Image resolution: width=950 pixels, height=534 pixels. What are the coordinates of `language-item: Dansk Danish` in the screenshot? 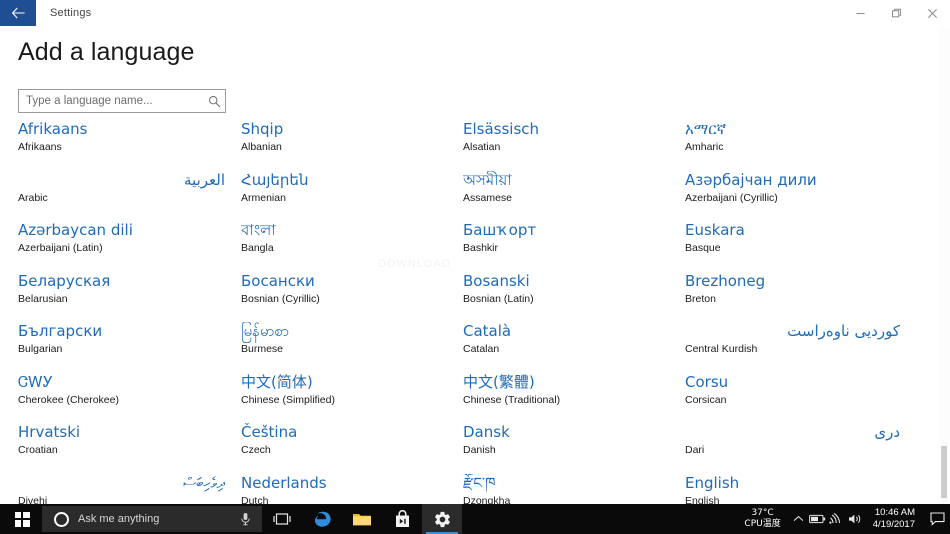 It's located at (569, 448).